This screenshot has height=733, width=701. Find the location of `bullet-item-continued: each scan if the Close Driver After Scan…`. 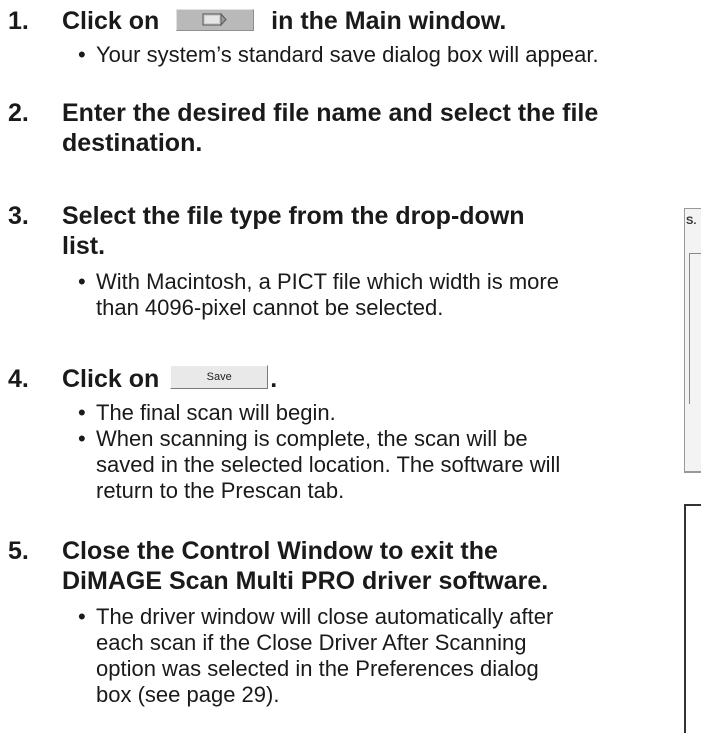

bullet-item-continued: each scan if the Close Driver After Scan… is located at coordinates (311, 642).